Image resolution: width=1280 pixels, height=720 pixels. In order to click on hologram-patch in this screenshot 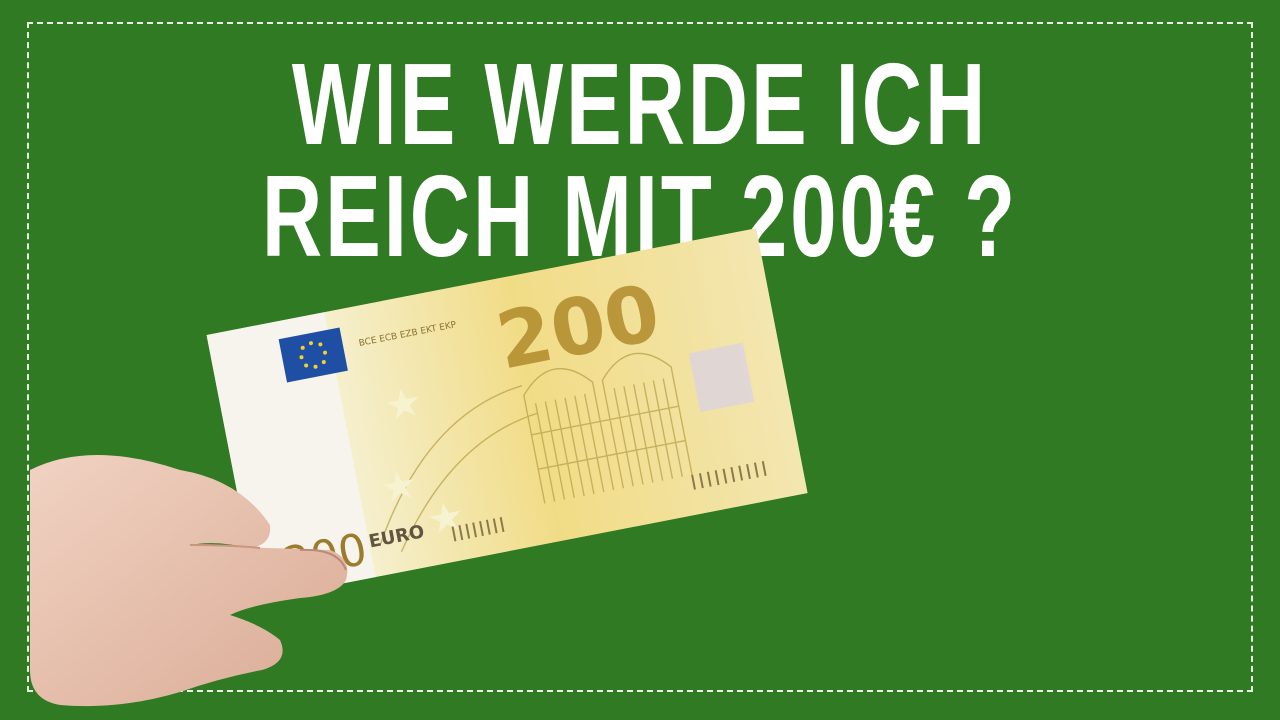, I will do `click(721, 377)`.